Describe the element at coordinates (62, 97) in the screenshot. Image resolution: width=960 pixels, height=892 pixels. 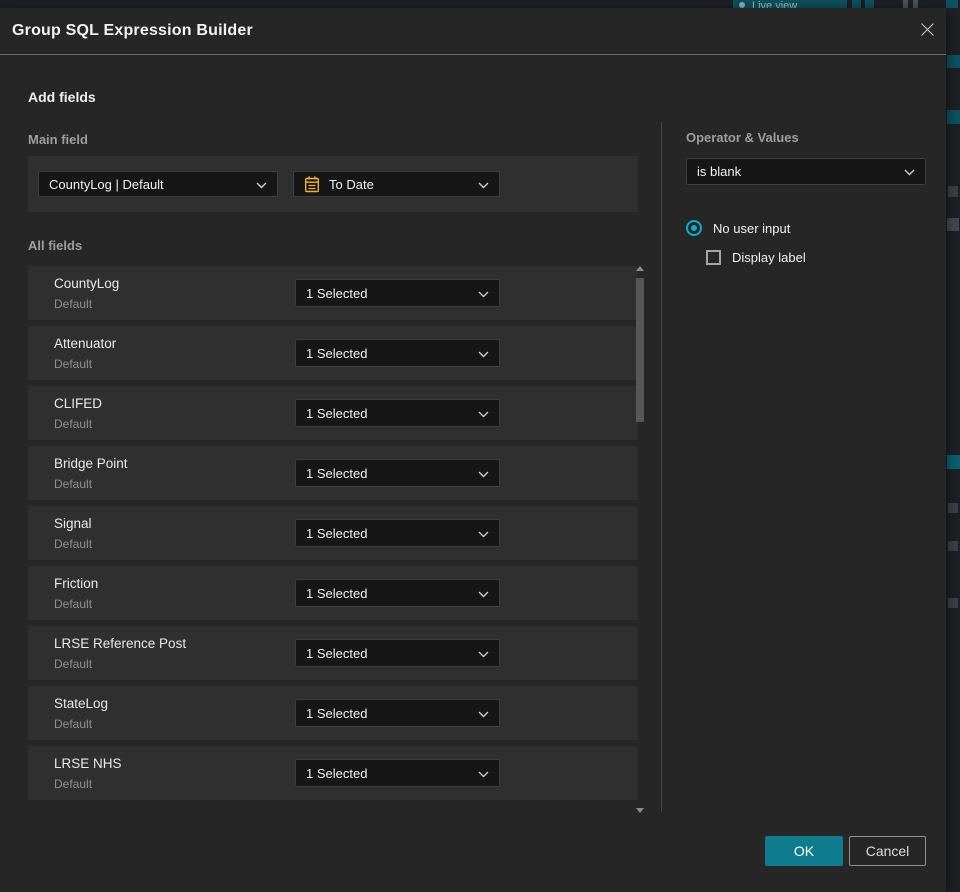
I see `add-fields-heading: Add fields` at that location.